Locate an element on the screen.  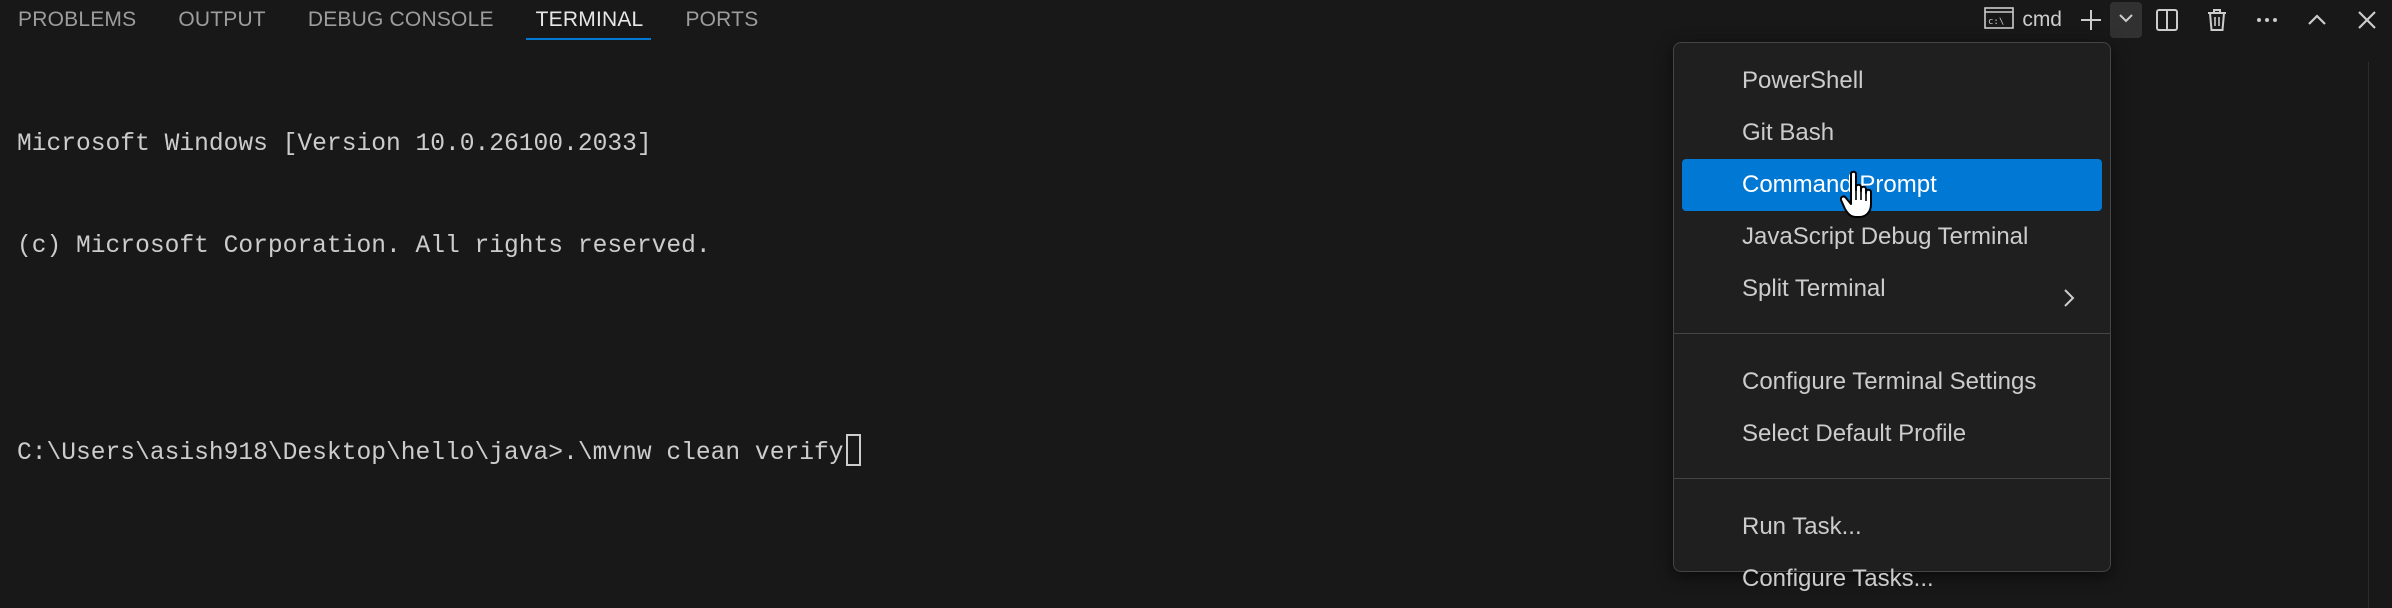
ellipsis-icon is located at coordinates (2267, 20).